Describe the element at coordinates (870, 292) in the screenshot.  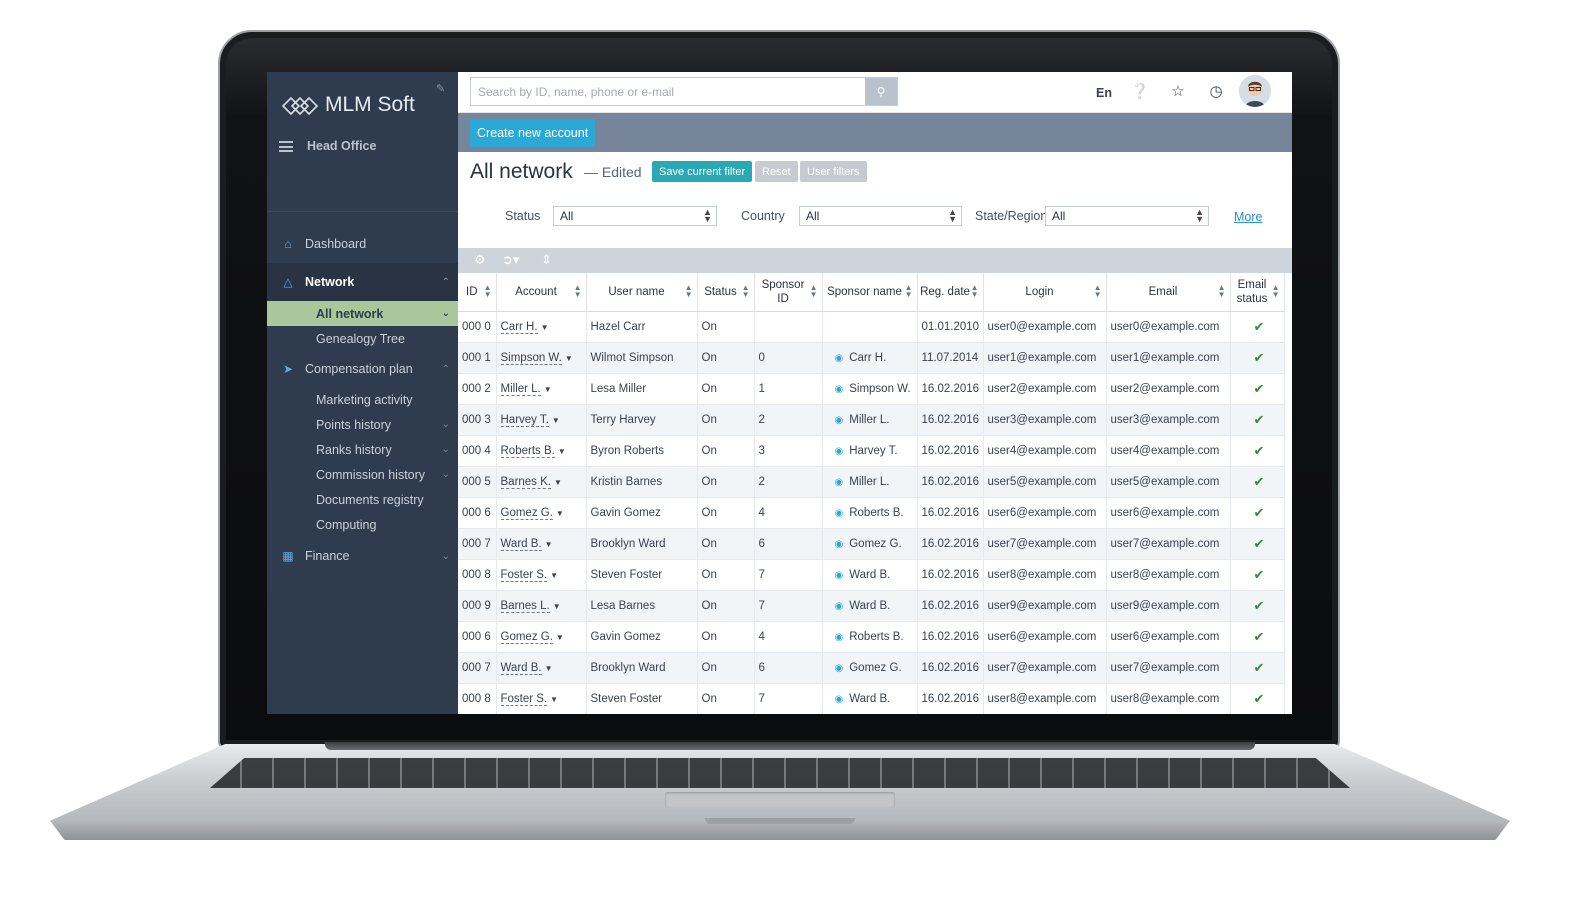
I see `column-header-sponsor-name: Sponsor name ▲ ▼` at that location.